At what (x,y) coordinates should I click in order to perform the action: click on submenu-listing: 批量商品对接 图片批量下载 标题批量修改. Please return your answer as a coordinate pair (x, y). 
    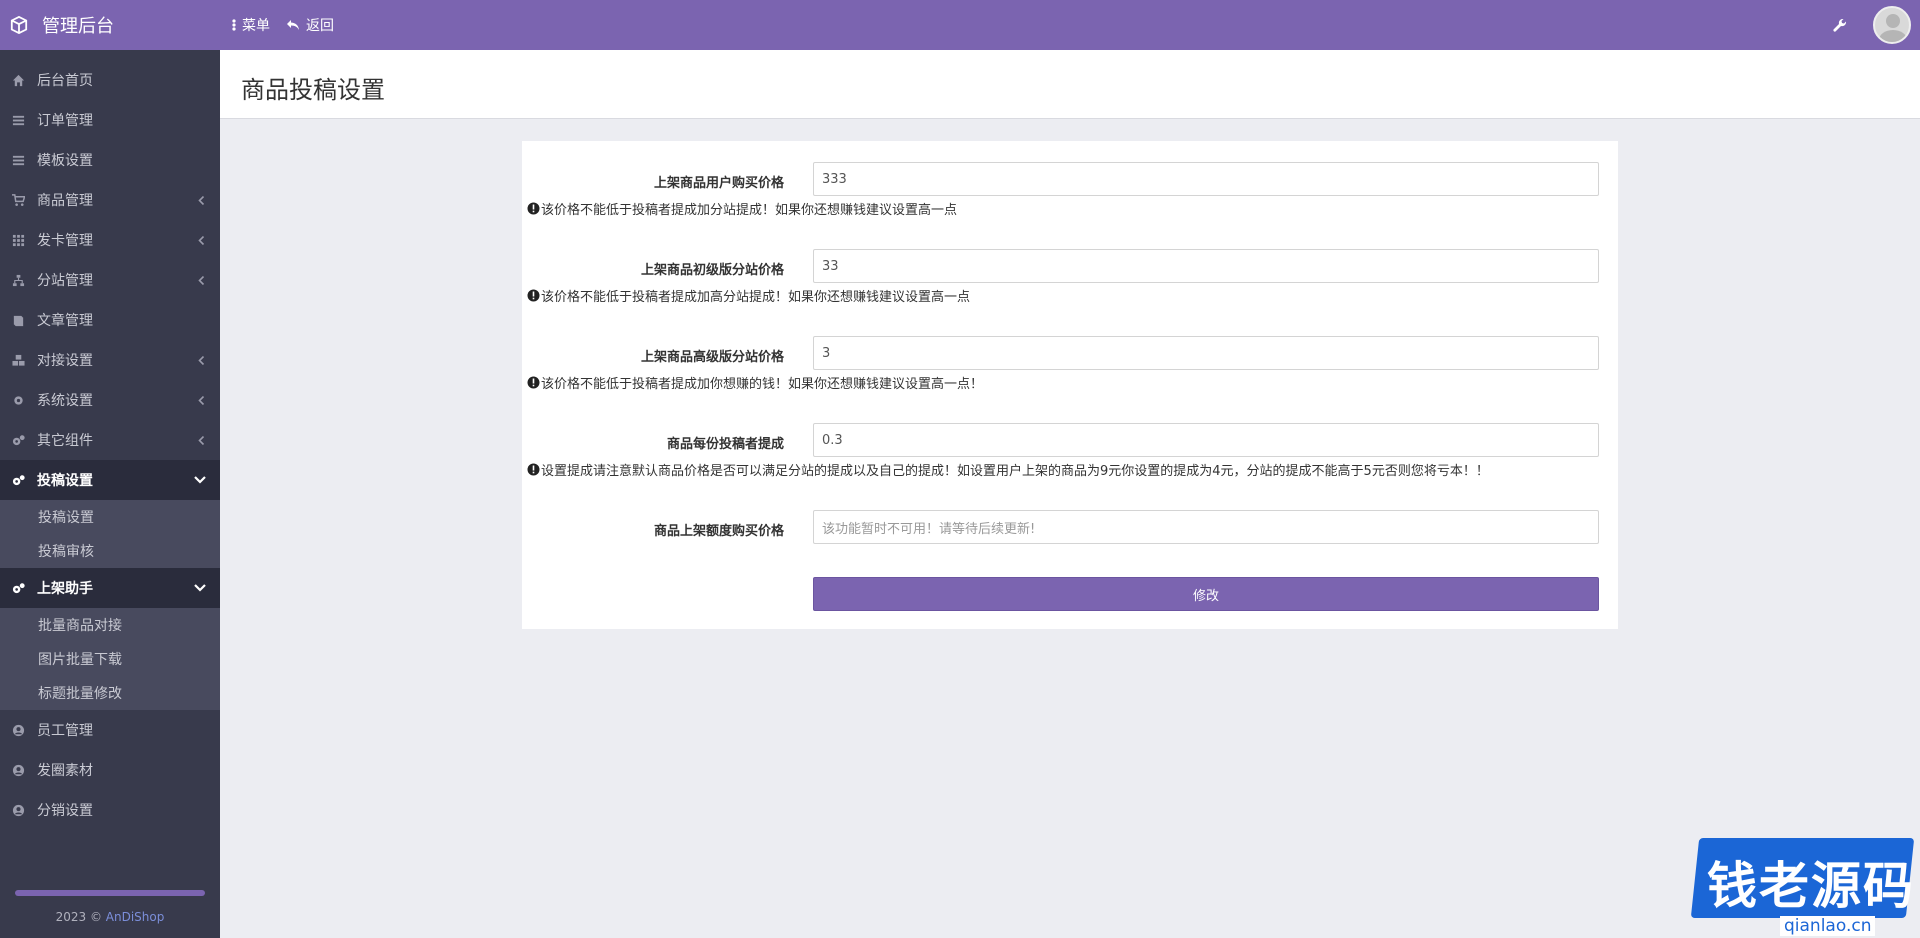
    Looking at the image, I should click on (110, 659).